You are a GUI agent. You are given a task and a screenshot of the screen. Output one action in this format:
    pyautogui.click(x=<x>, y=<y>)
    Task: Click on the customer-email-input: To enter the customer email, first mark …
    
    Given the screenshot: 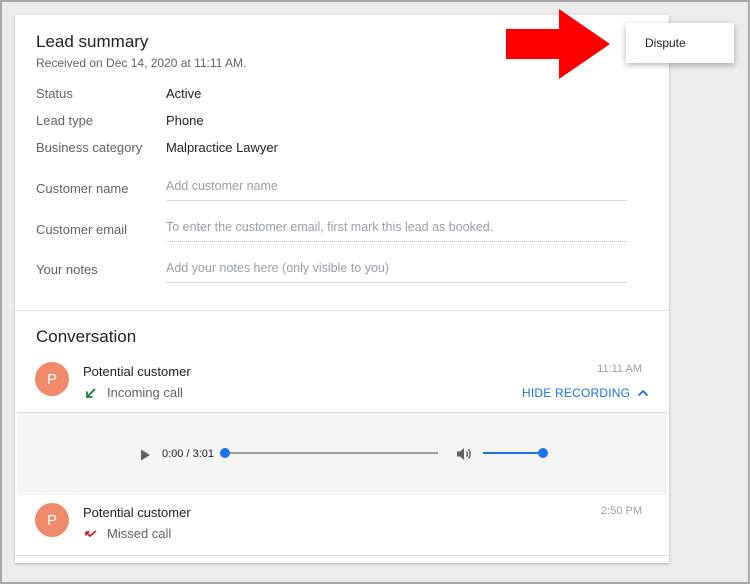 What is the action you would take?
    pyautogui.click(x=396, y=228)
    